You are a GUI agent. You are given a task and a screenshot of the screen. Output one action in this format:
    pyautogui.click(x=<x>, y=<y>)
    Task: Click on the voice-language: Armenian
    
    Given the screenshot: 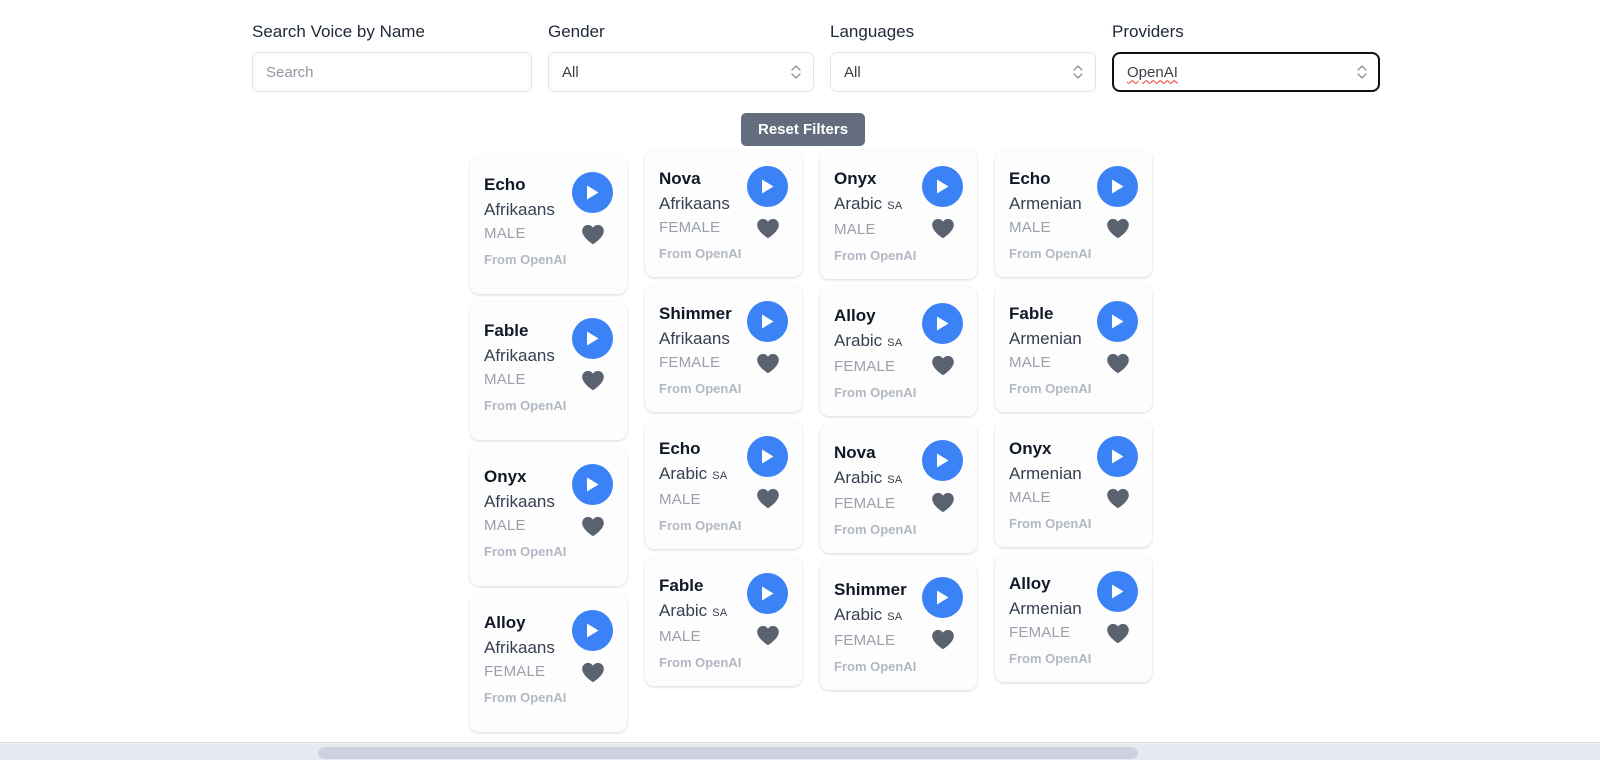 What is the action you would take?
    pyautogui.click(x=1045, y=203)
    